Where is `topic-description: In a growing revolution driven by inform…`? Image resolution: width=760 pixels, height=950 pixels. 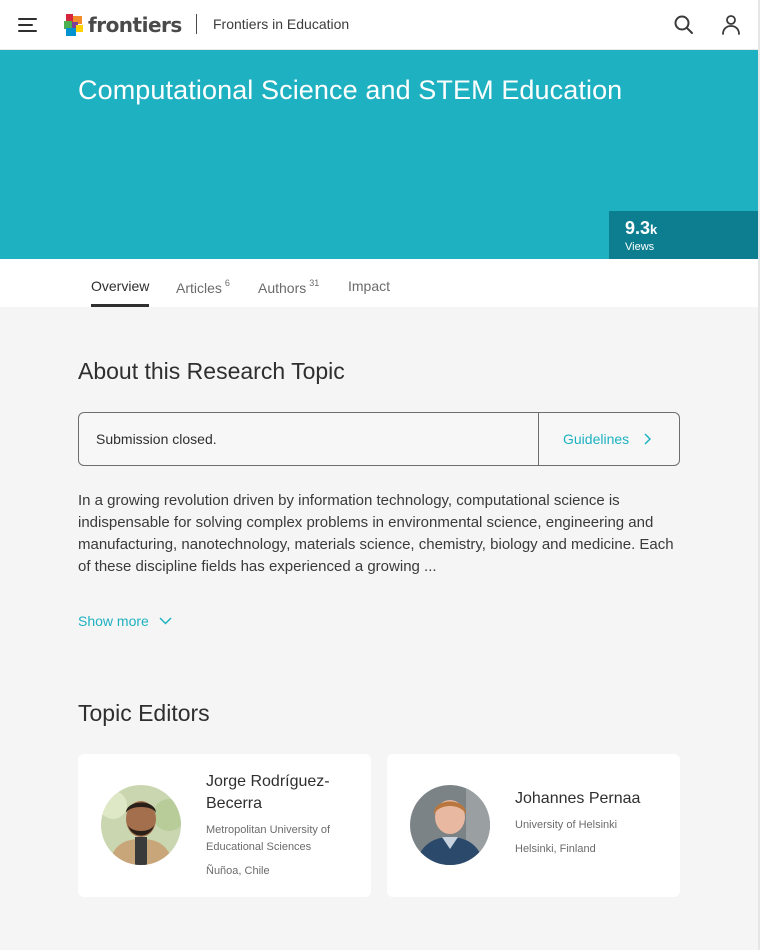
topic-description: In a growing revolution driven by inform… is located at coordinates (376, 533).